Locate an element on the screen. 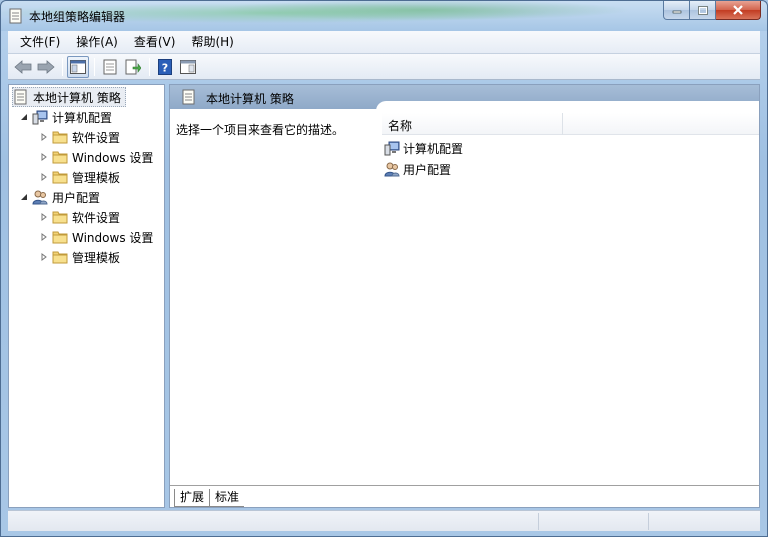  tree-item-computer-windows-settings: Windows 设置 is located at coordinates (96, 157).